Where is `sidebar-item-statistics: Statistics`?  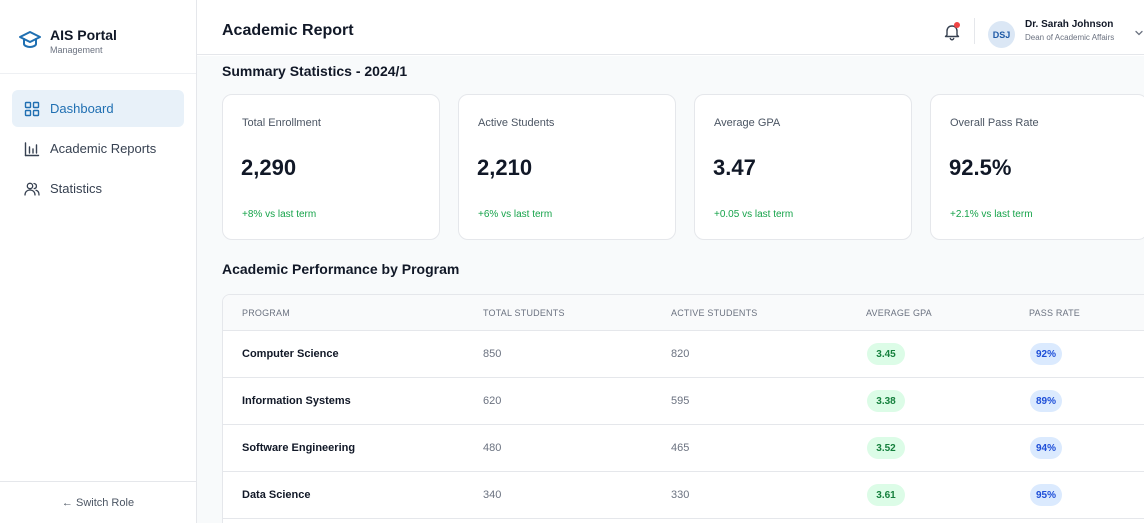
sidebar-item-statistics: Statistics is located at coordinates (98, 188).